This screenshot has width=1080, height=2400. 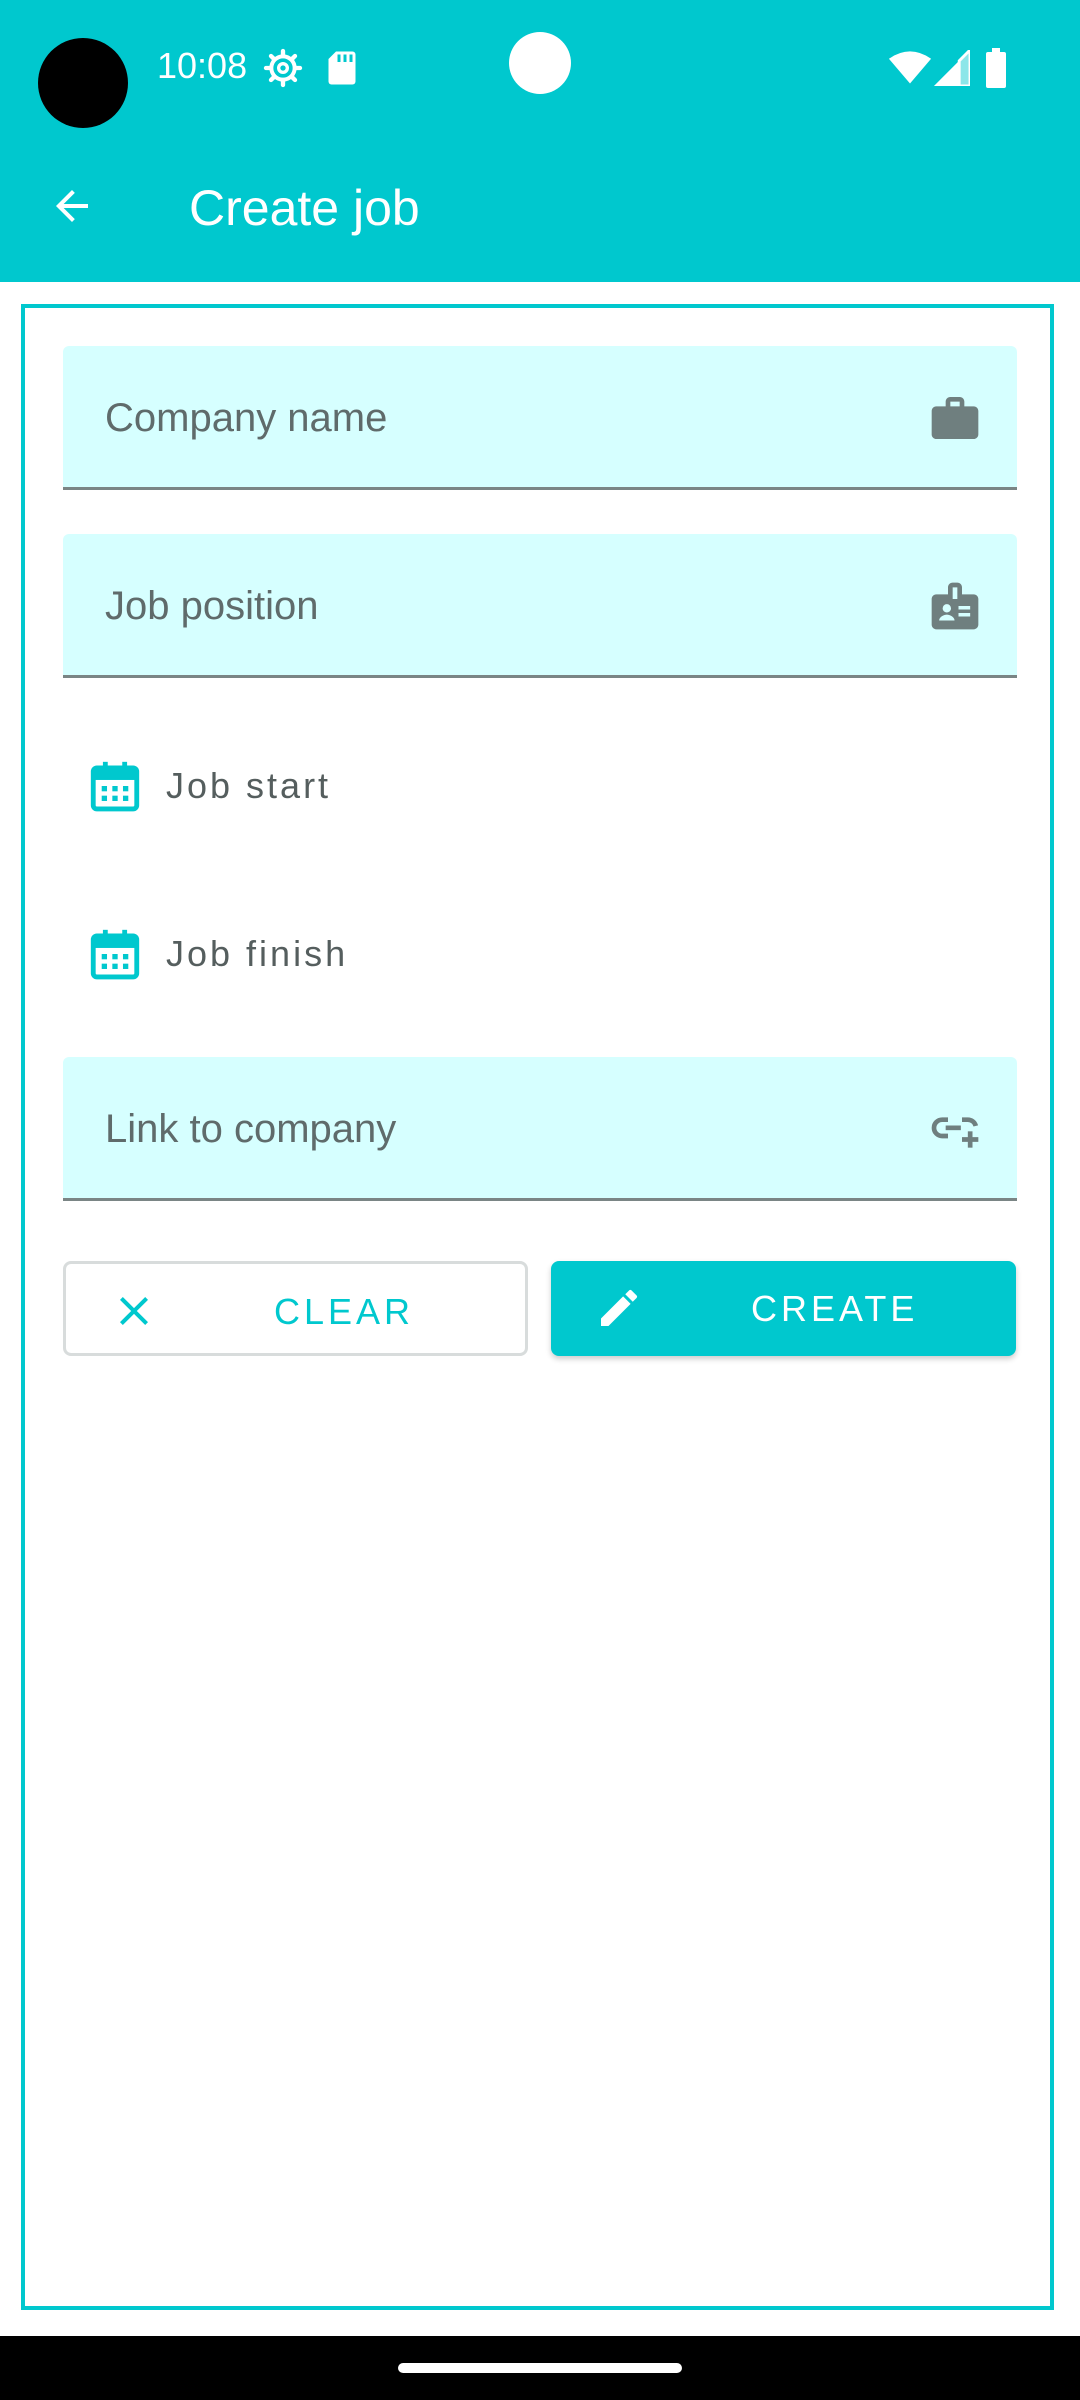 I want to click on company-name-field: Company name, so click(x=540, y=418).